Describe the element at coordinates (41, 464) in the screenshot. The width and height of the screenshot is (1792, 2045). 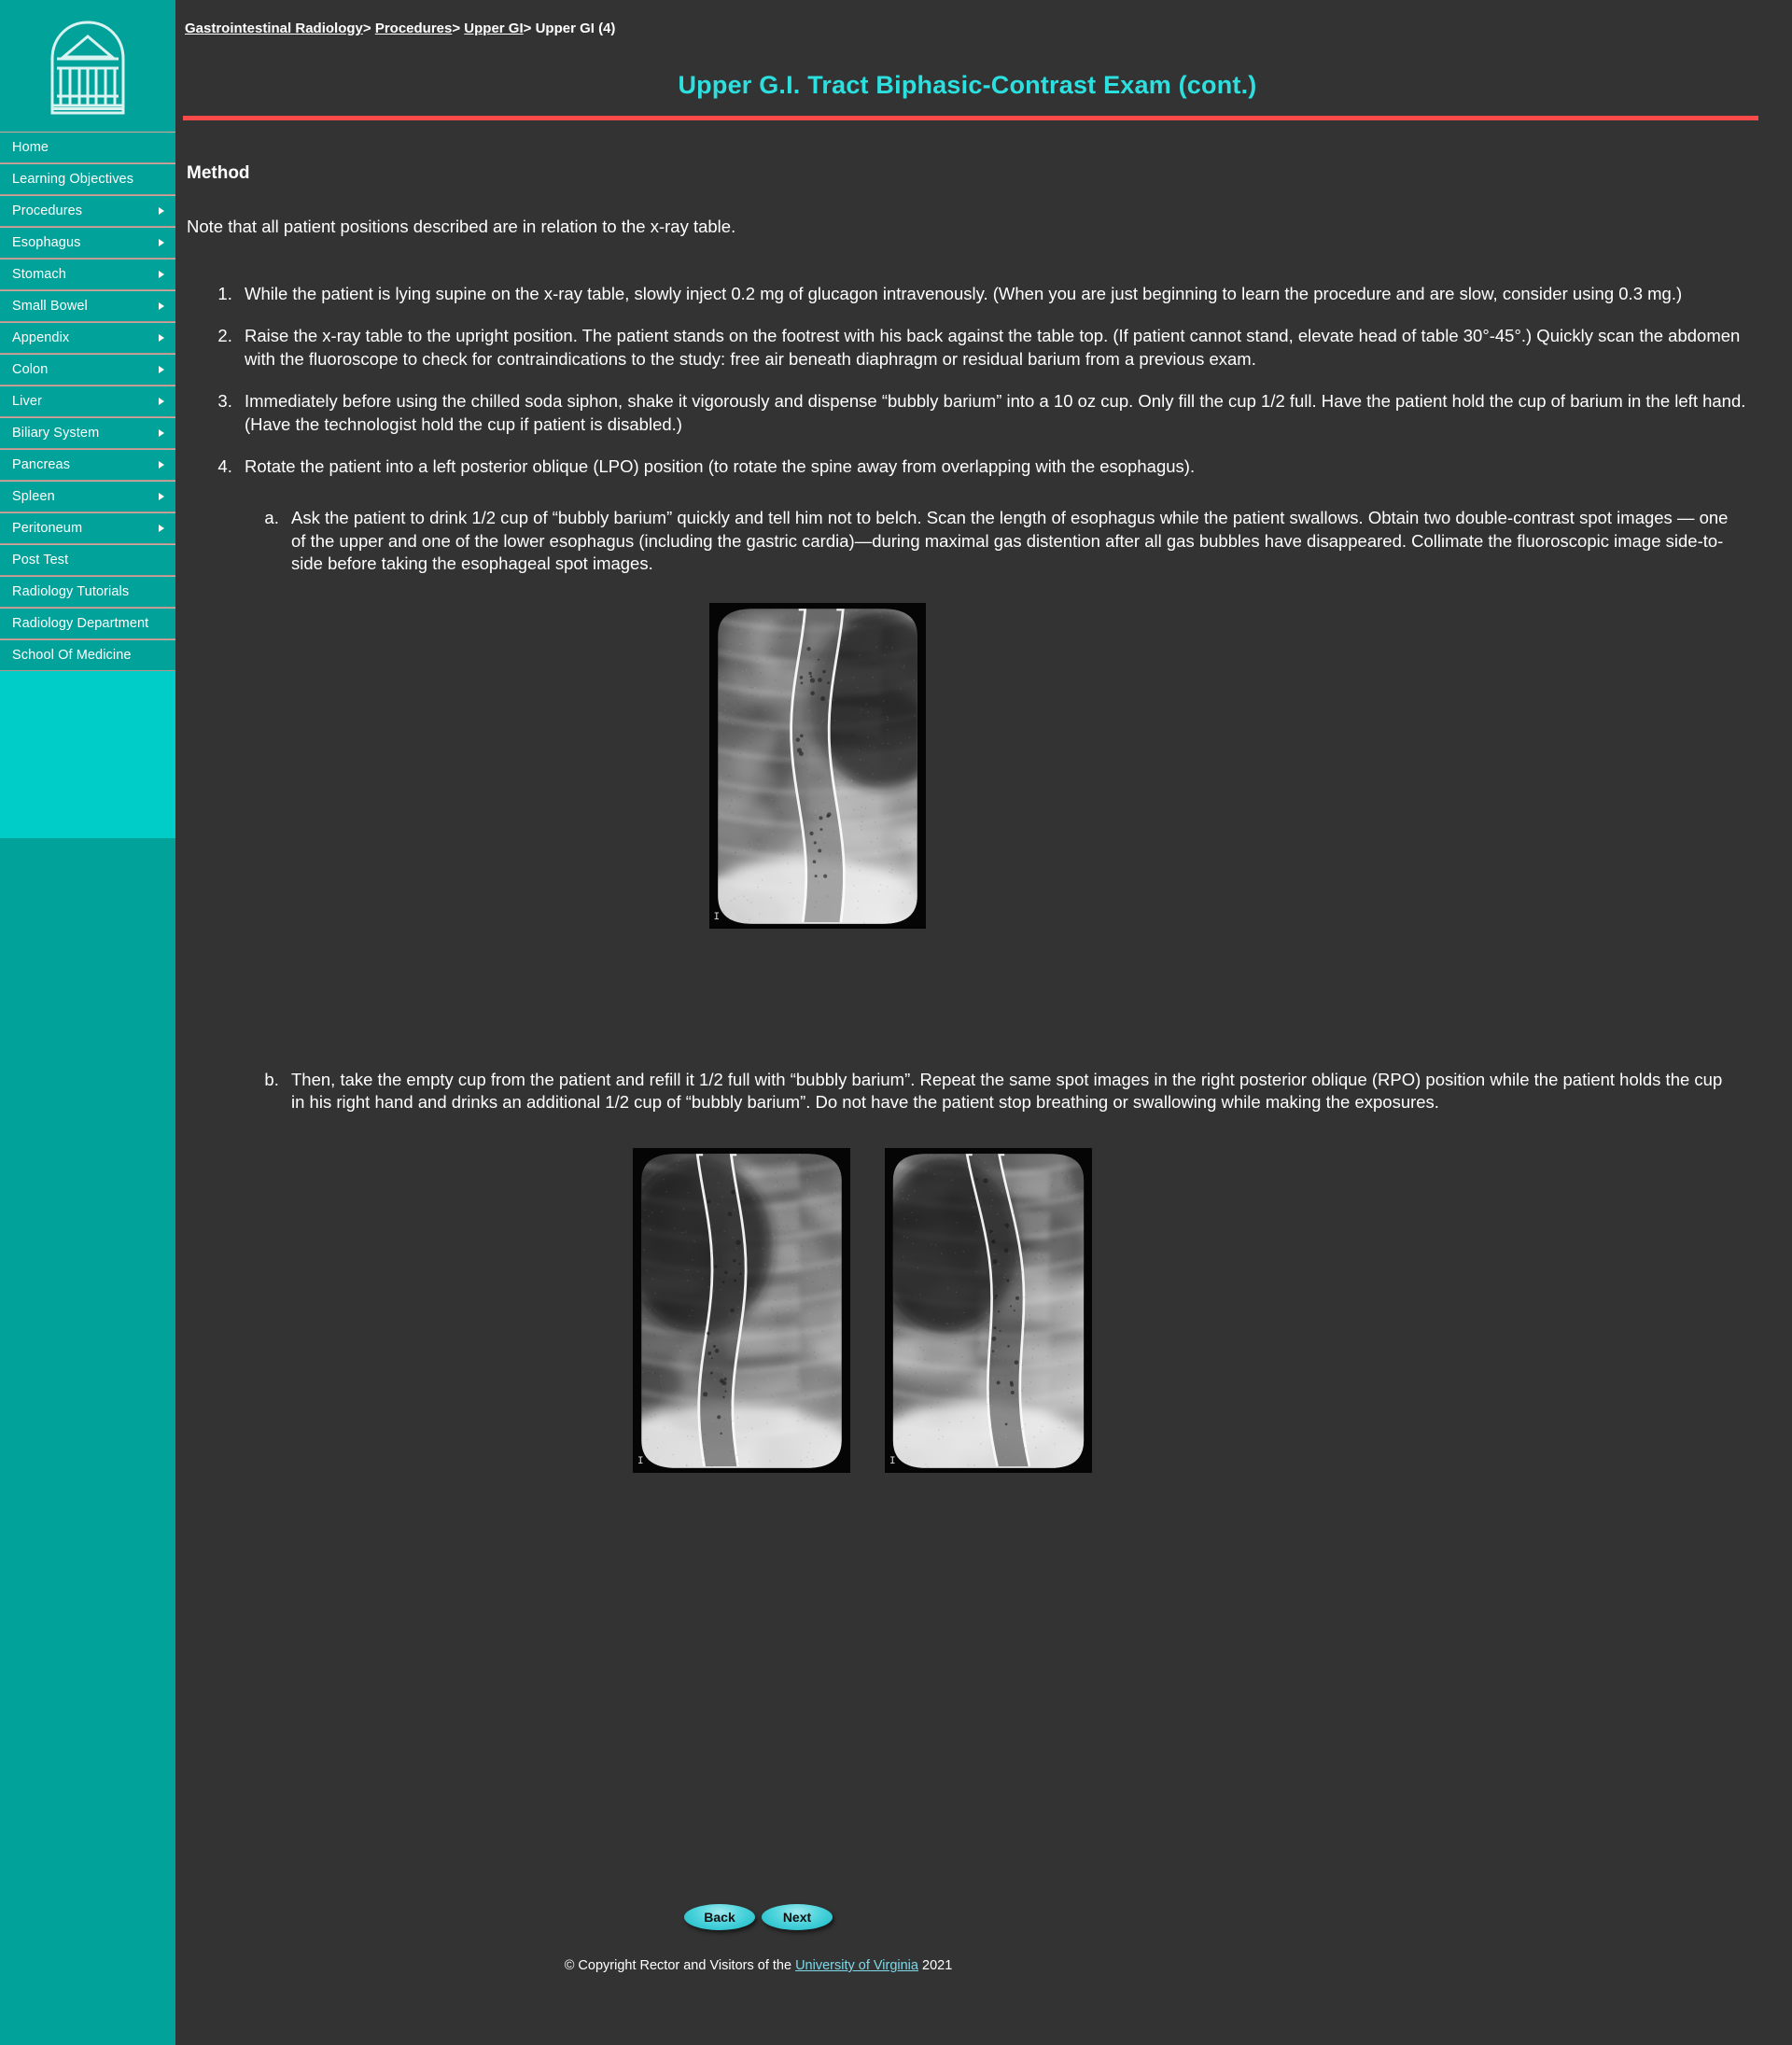
I see `sidebar-item-label: Pancreas` at that location.